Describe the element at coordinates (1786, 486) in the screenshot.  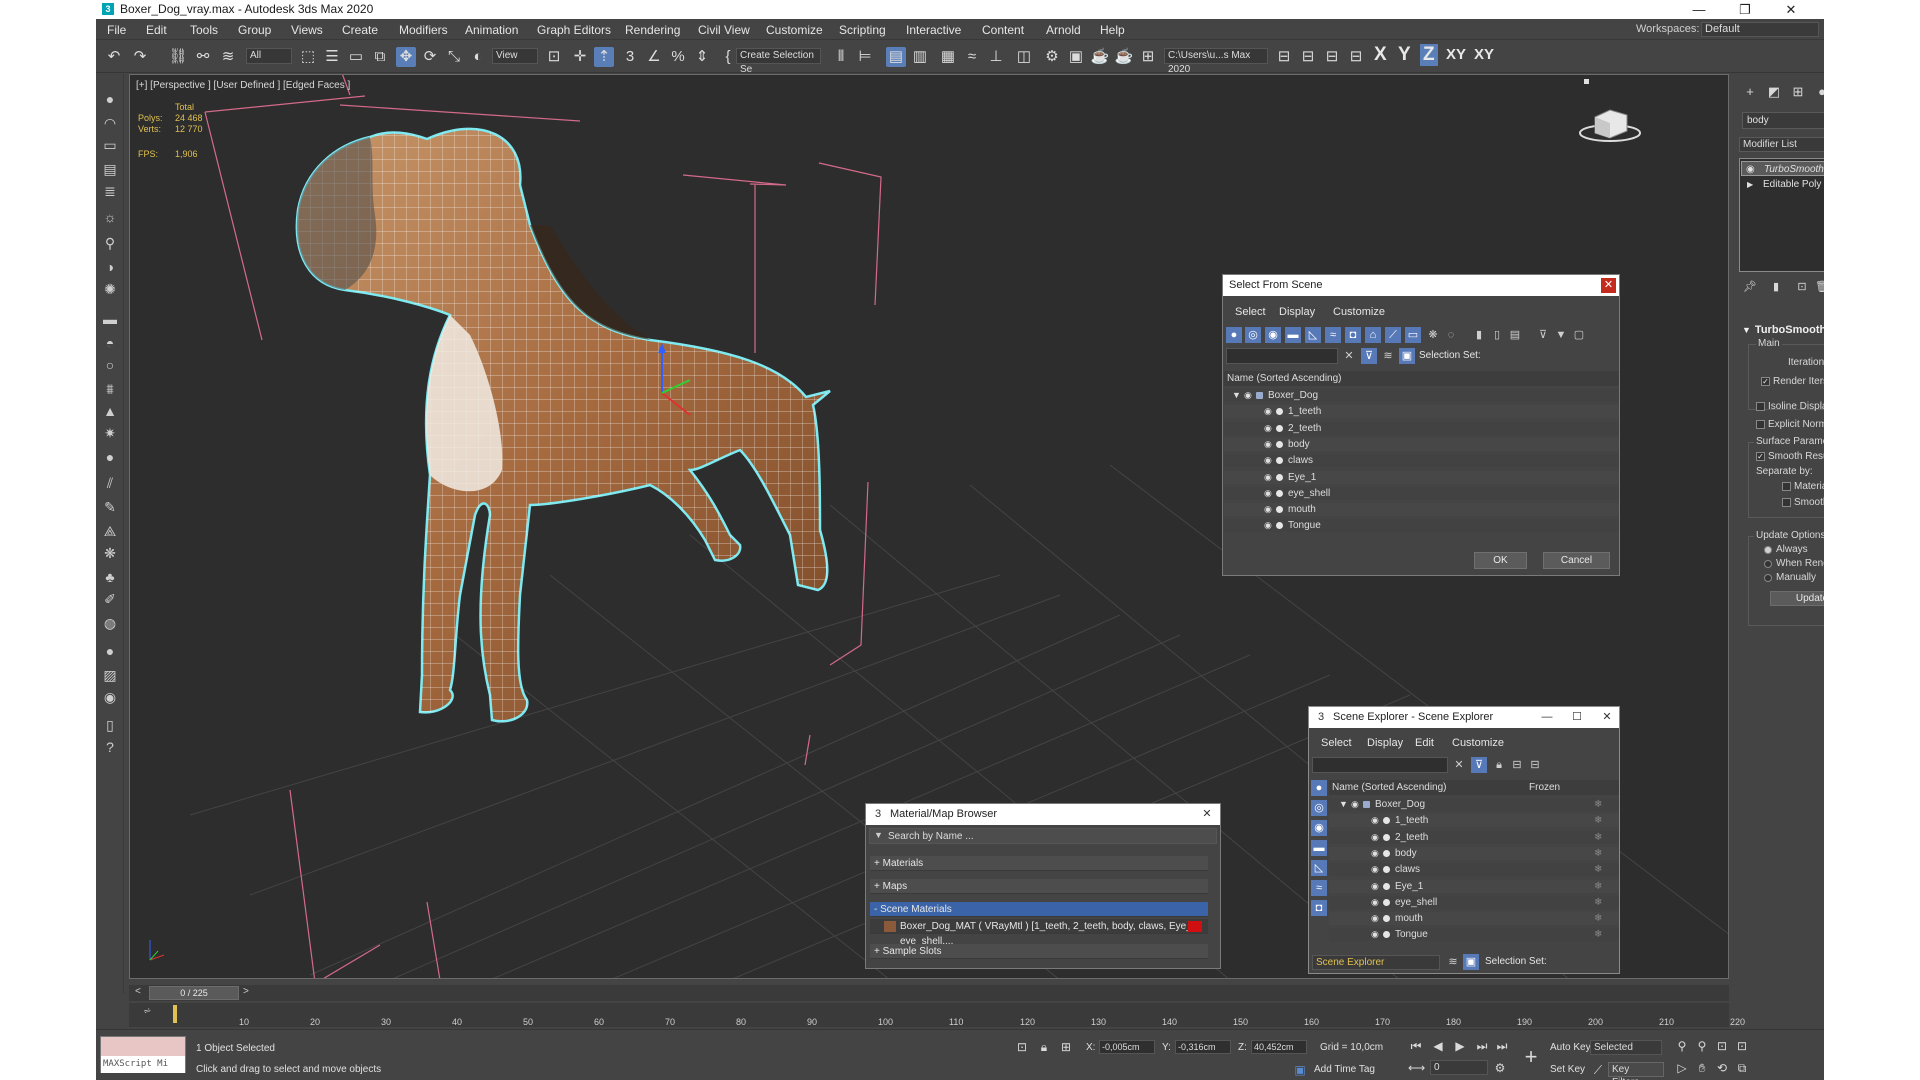
I see `separate-materials-checkbox` at that location.